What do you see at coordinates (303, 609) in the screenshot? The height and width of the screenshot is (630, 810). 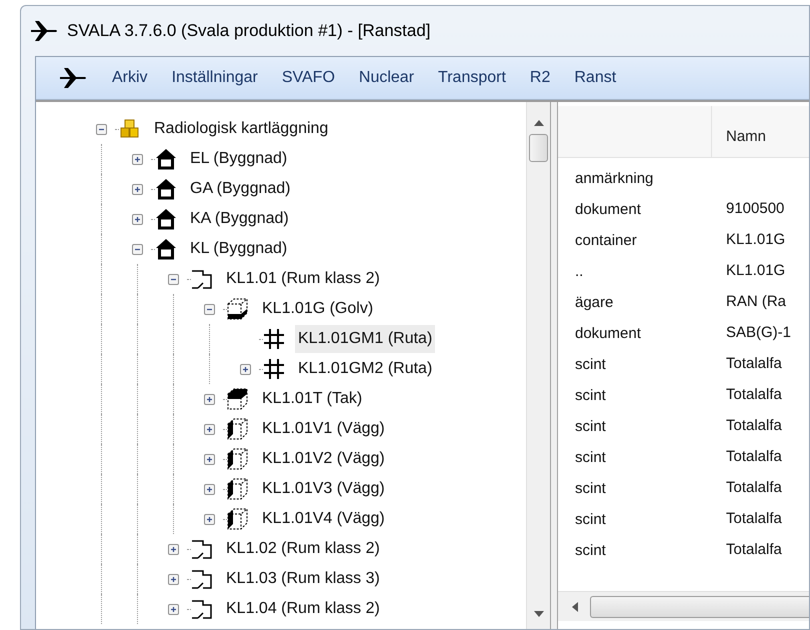 I see `tree-item: KL1.04 (Rum klass 2)` at bounding box center [303, 609].